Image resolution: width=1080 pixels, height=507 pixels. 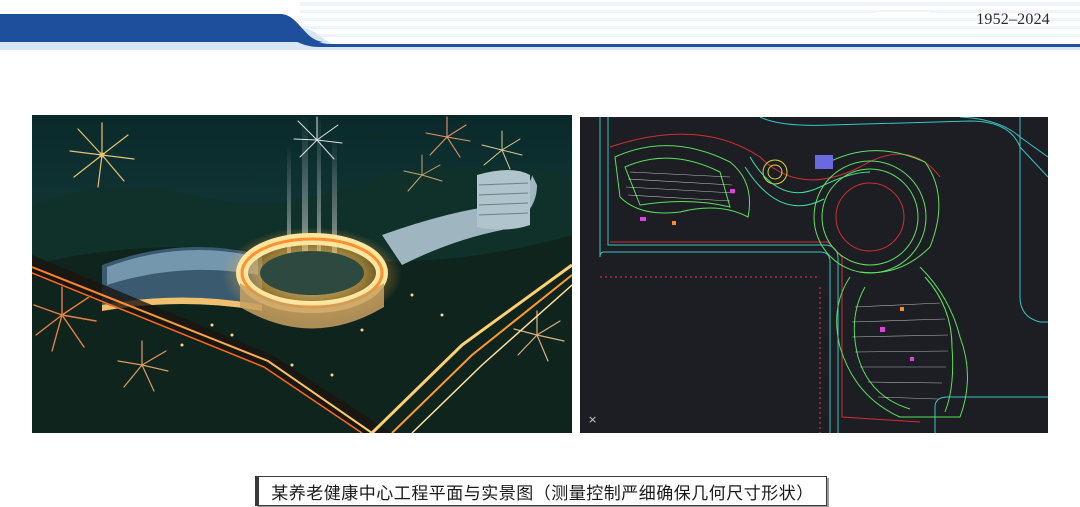 What do you see at coordinates (542, 493) in the screenshot?
I see `figure-caption: 某养老健康中心工程平面与实景图（测量控制严细确保几何尺寸形状）` at bounding box center [542, 493].